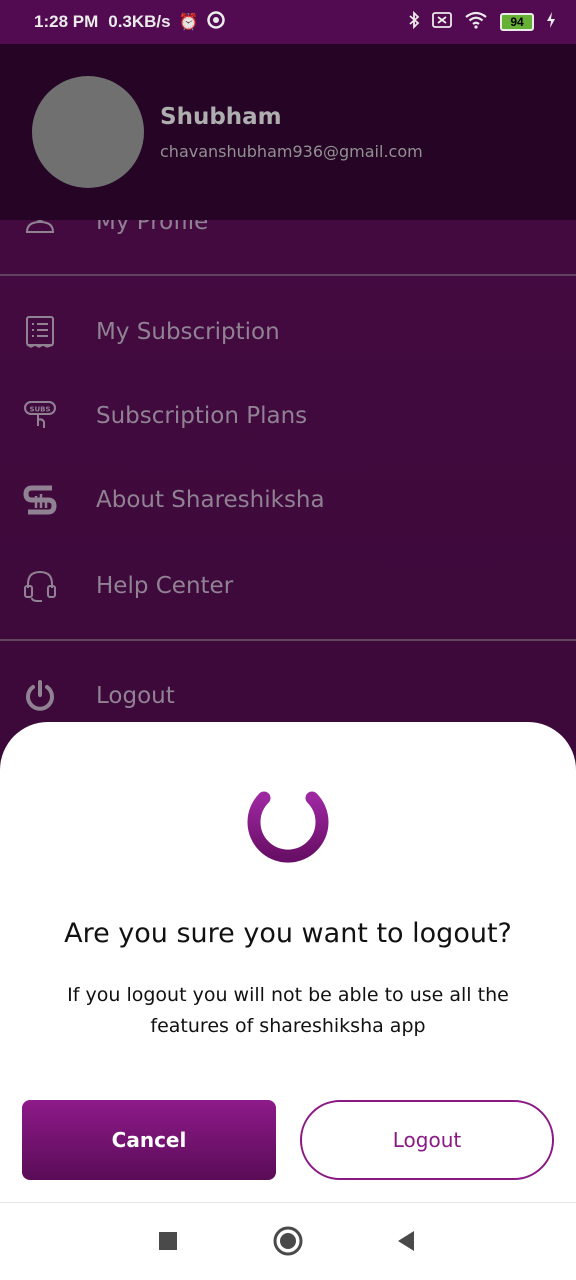 The width and height of the screenshot is (576, 1280). What do you see at coordinates (442, 22) in the screenshot?
I see `sim-icon` at bounding box center [442, 22].